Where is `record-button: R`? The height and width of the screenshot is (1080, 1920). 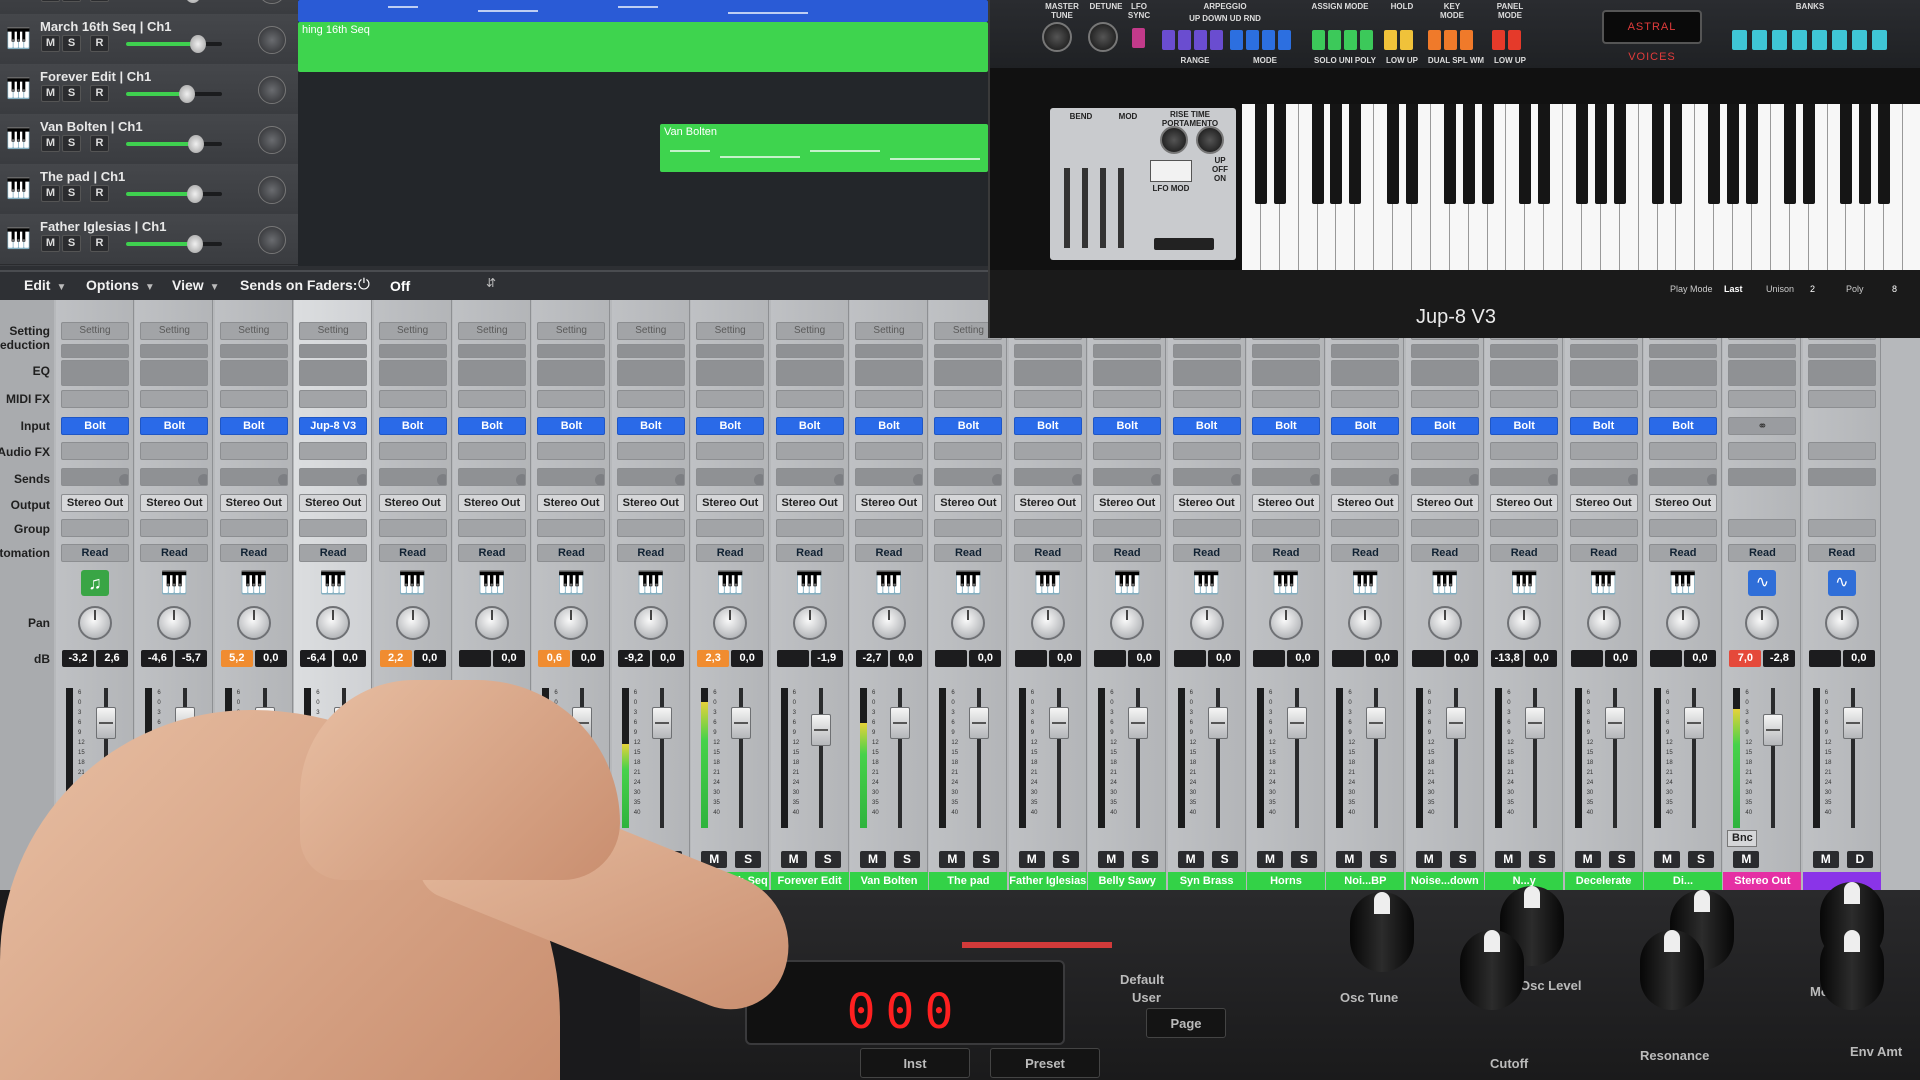
record-button: R is located at coordinates (99, 193).